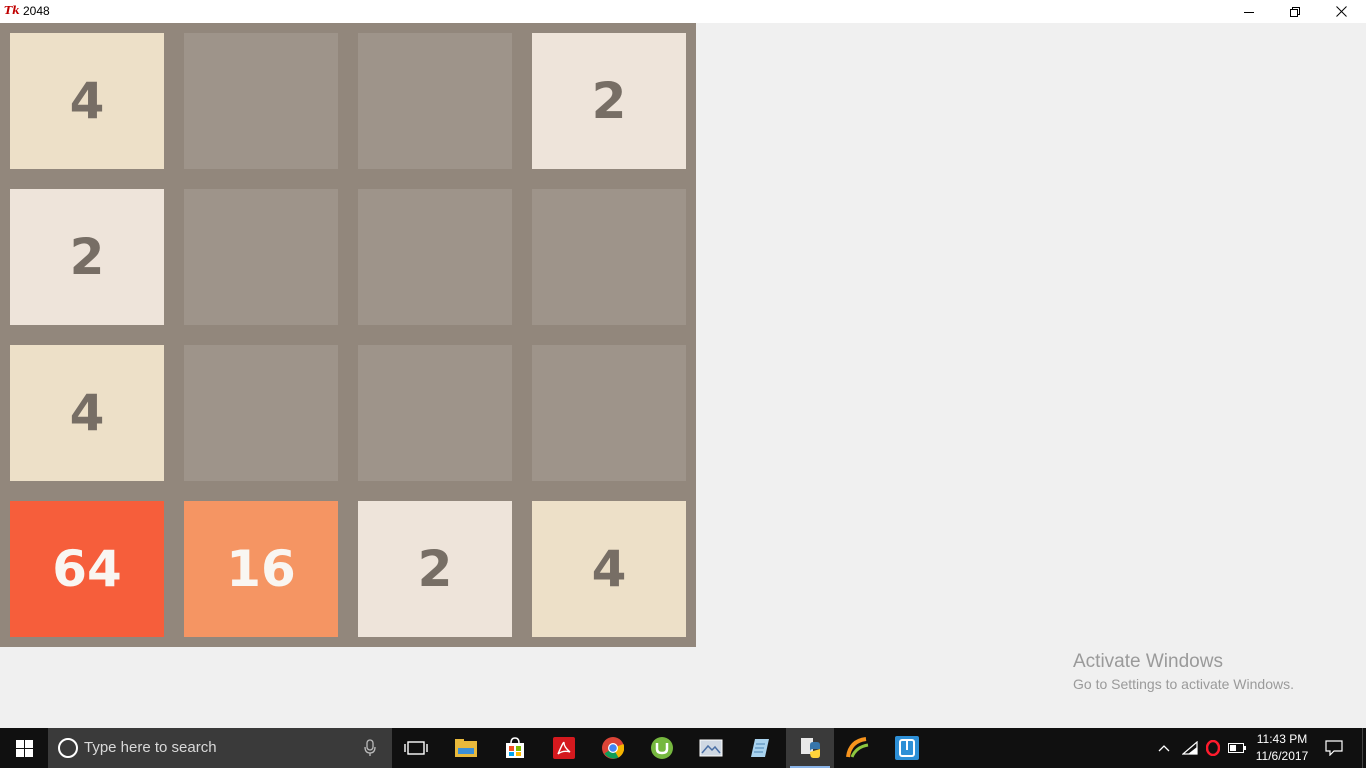  I want to click on store-icon, so click(515, 747).